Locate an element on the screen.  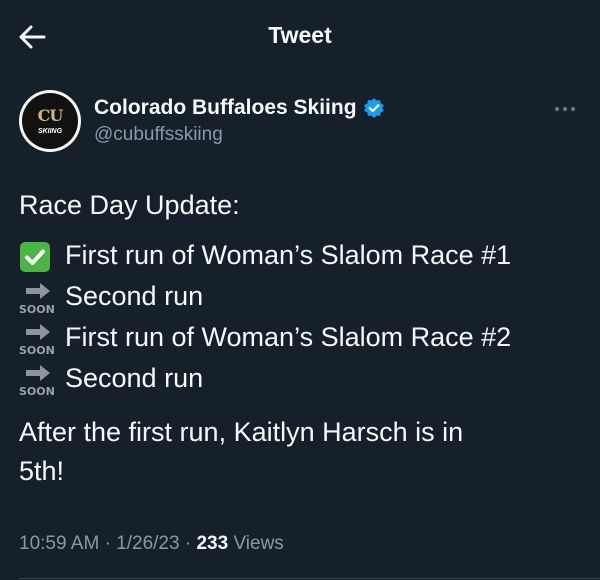
page-title: Tweet is located at coordinates (300, 35).